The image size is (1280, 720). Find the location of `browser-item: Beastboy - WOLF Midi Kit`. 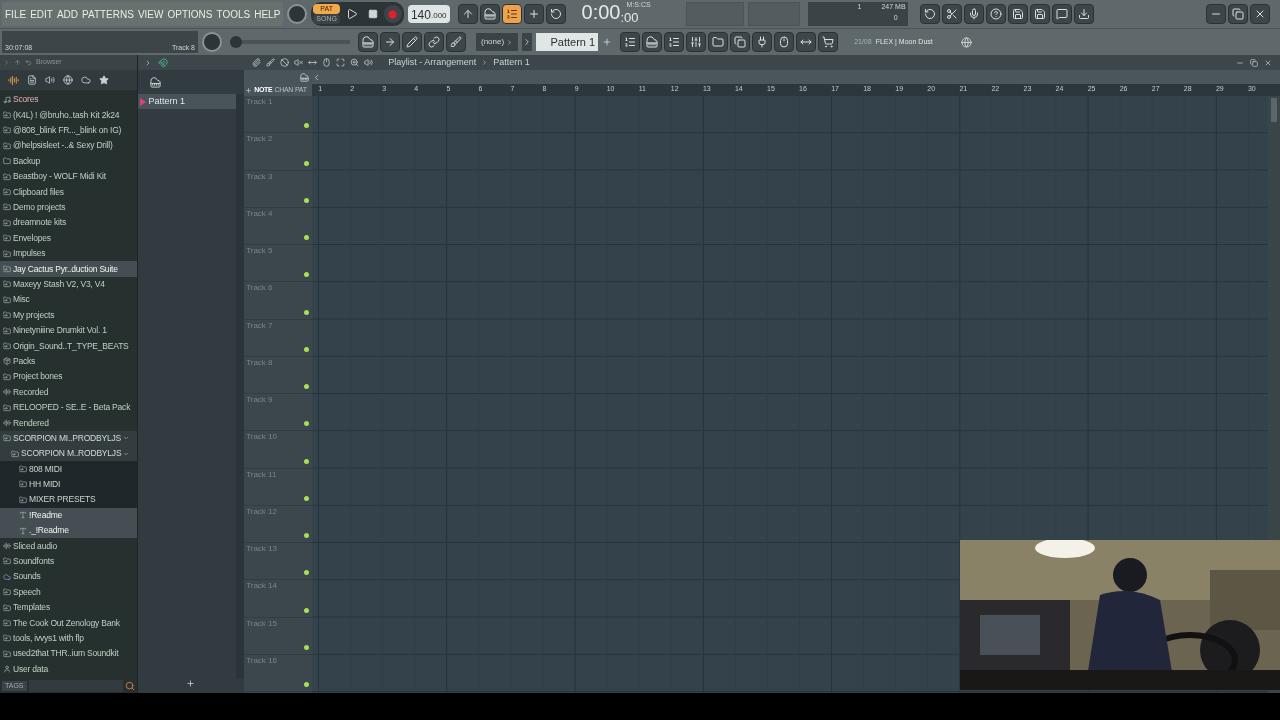

browser-item: Beastboy - WOLF Midi Kit is located at coordinates (68, 176).